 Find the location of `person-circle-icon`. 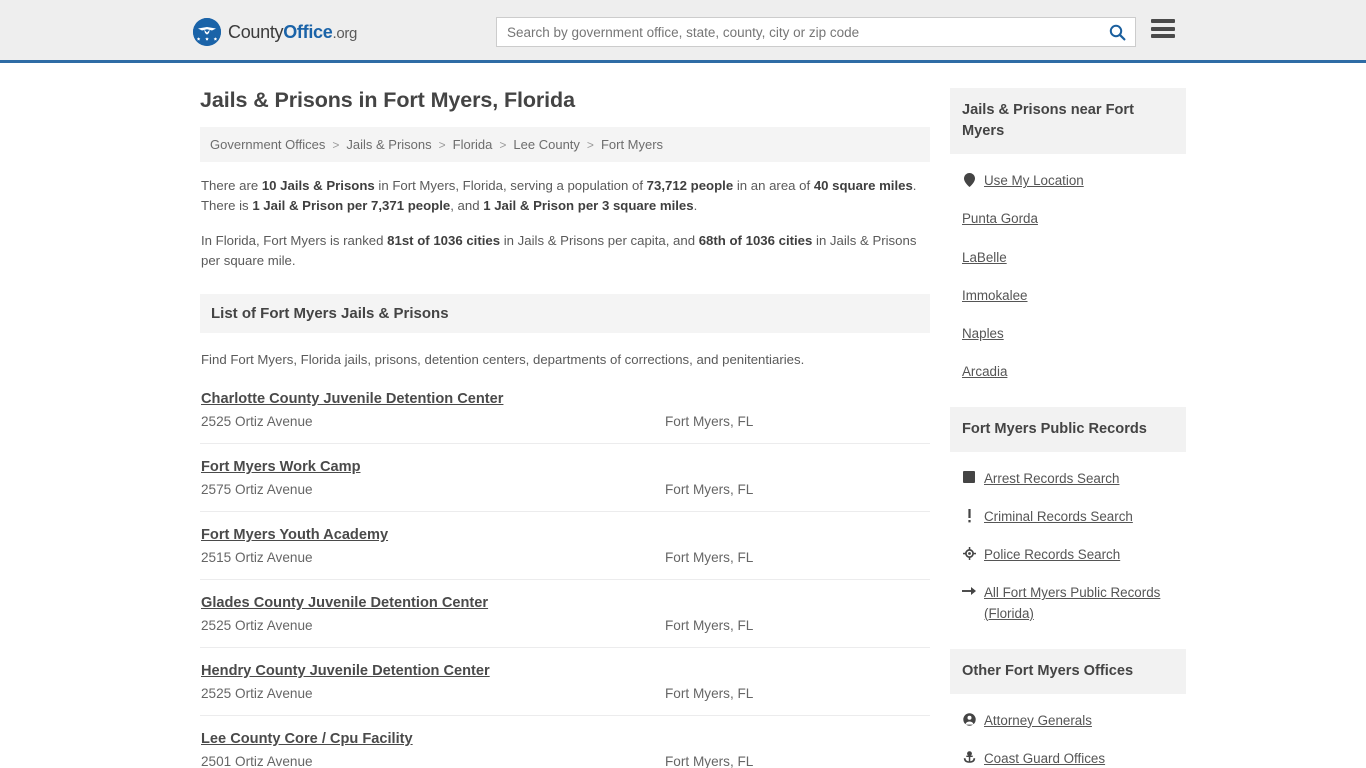

person-circle-icon is located at coordinates (969, 718).